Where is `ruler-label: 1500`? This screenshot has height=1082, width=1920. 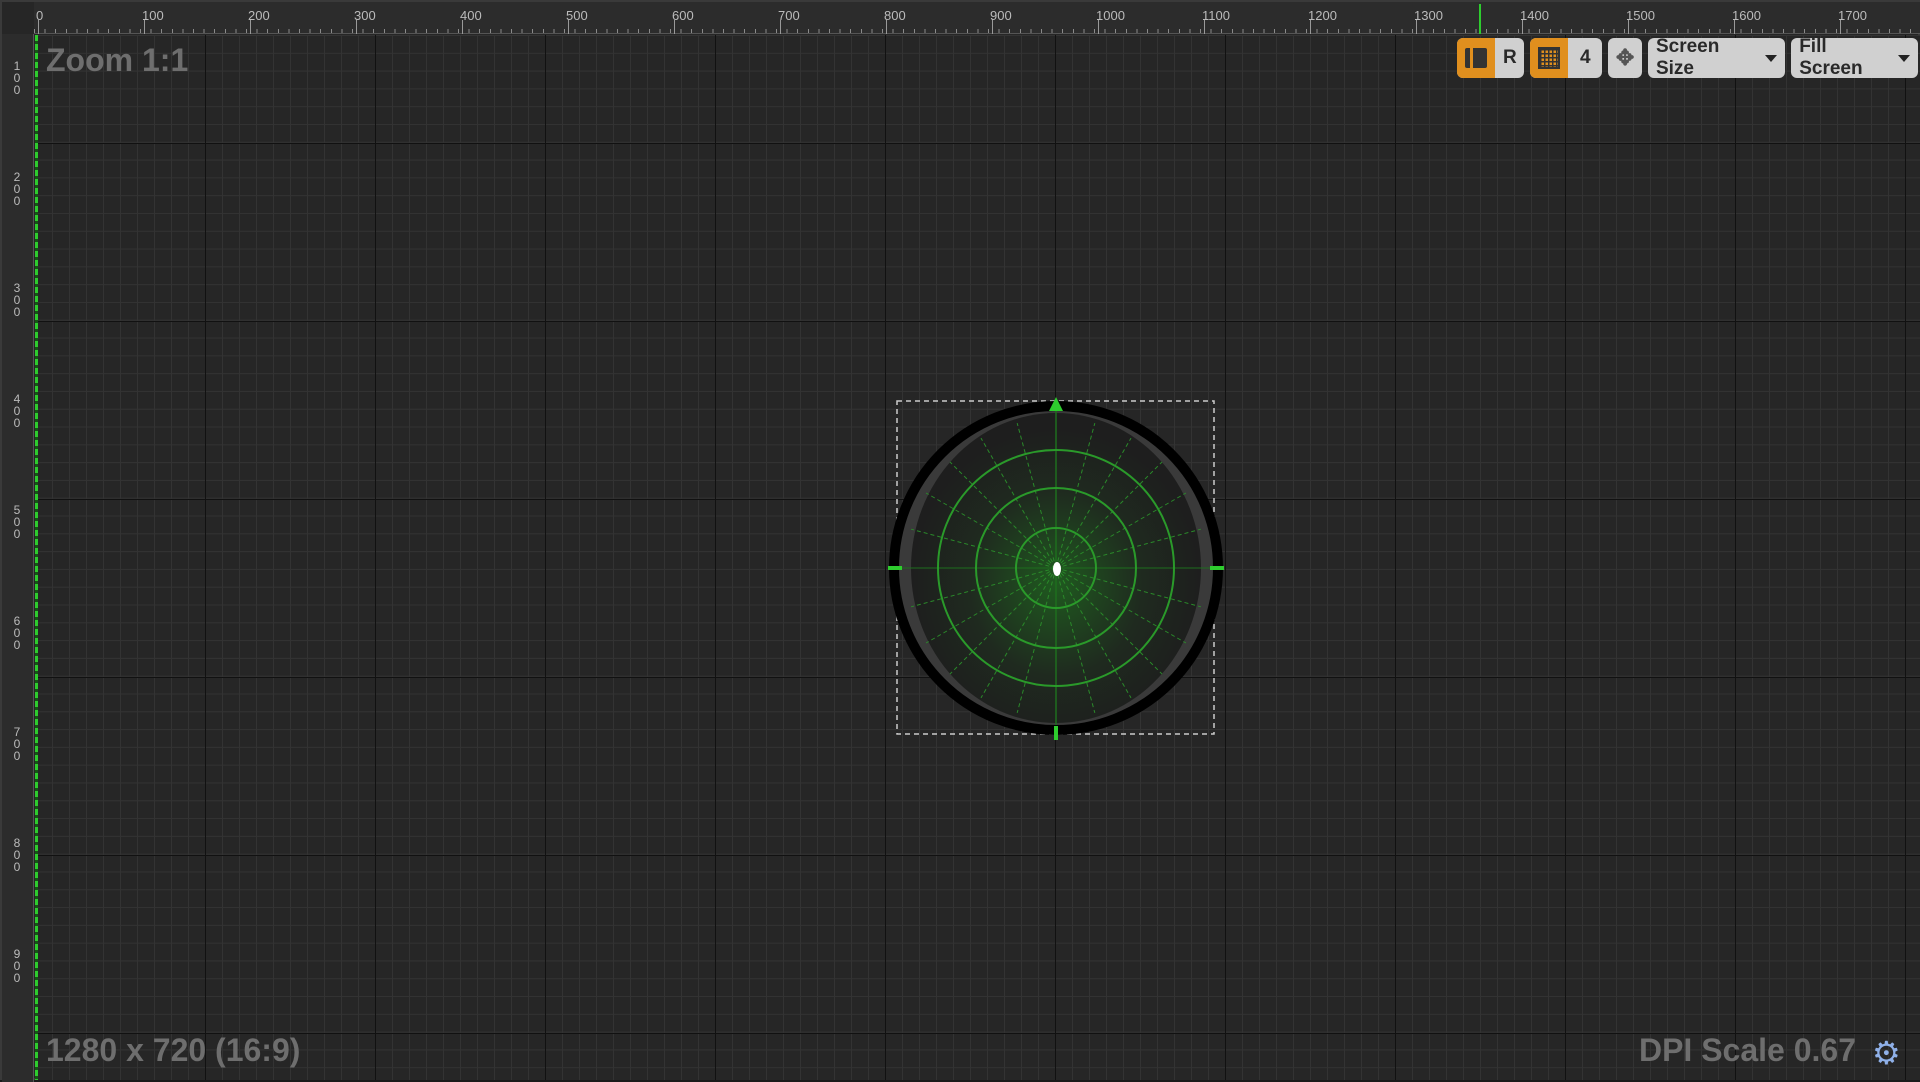 ruler-label: 1500 is located at coordinates (1640, 15).